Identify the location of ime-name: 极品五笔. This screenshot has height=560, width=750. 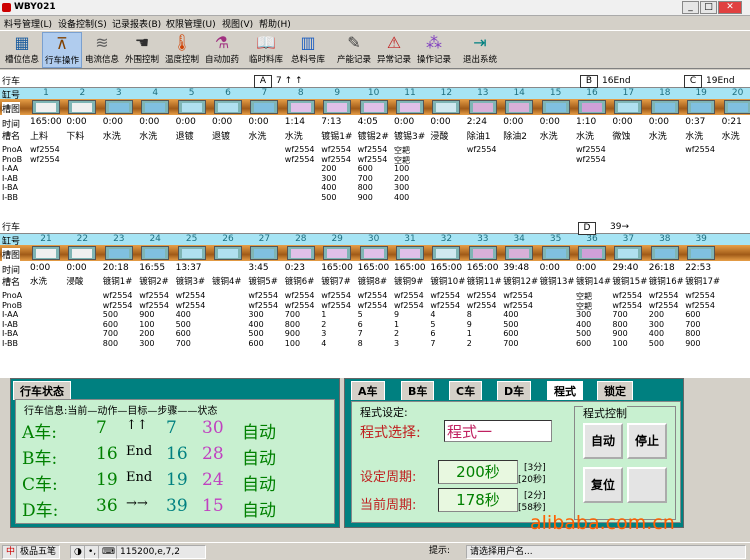
(38, 552).